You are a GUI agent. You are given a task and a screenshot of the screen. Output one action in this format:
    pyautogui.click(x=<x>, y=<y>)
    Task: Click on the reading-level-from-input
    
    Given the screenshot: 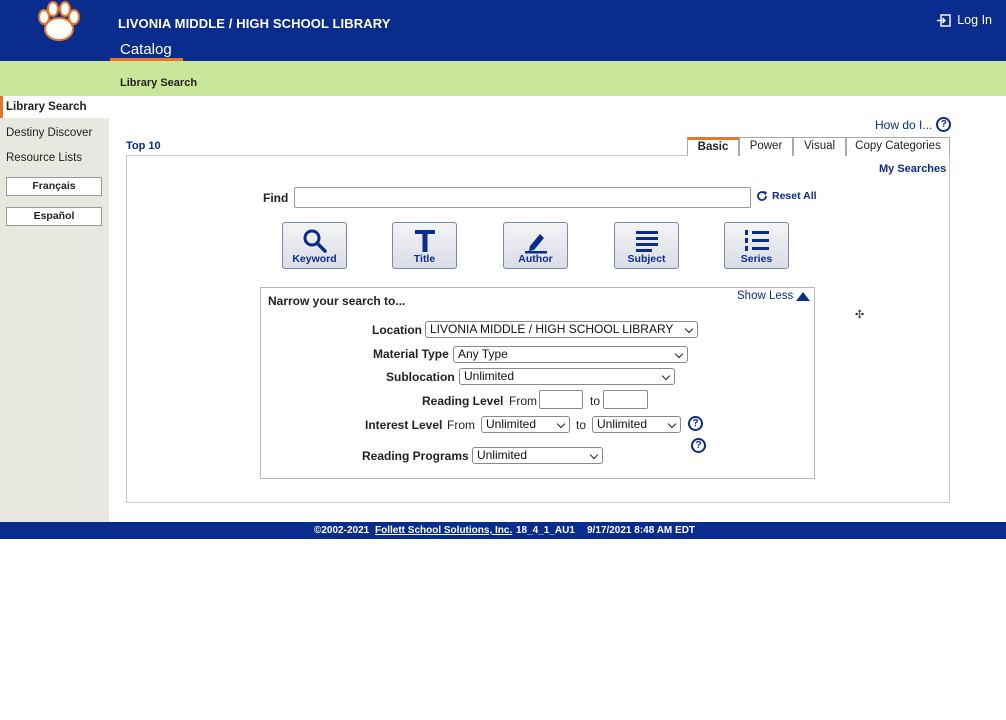 What is the action you would take?
    pyautogui.click(x=561, y=399)
    